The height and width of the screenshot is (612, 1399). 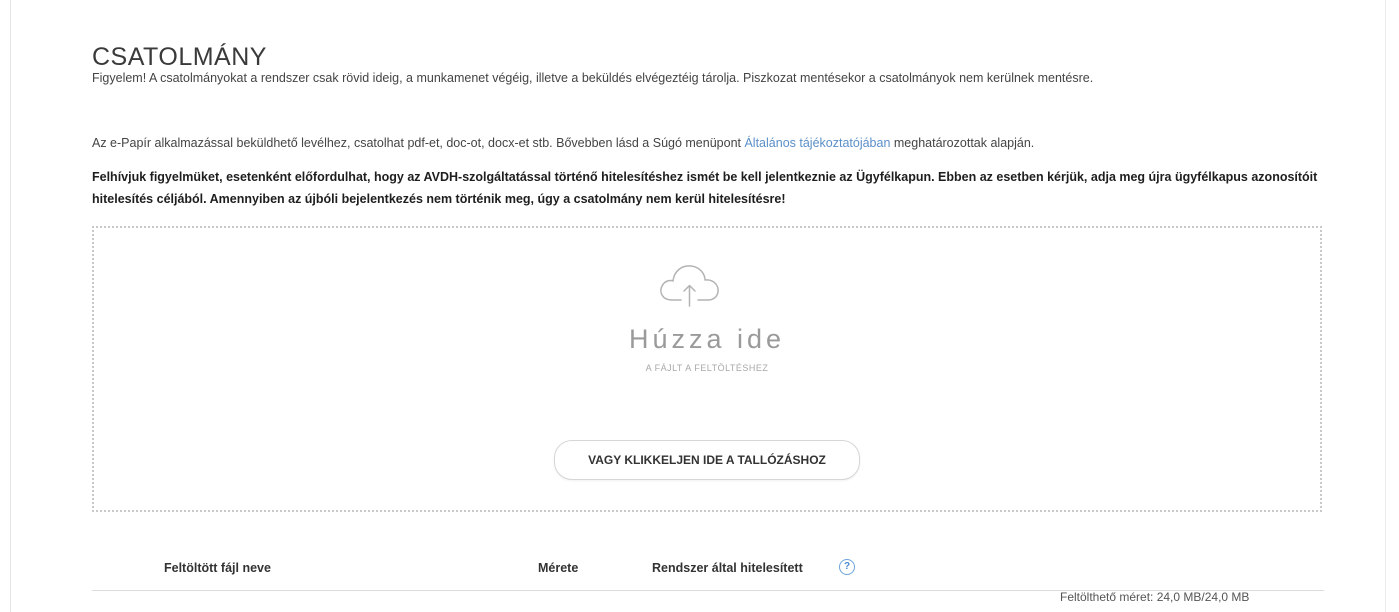 I want to click on column-header-file-name: Feltöltött fájl neve, so click(x=217, y=568).